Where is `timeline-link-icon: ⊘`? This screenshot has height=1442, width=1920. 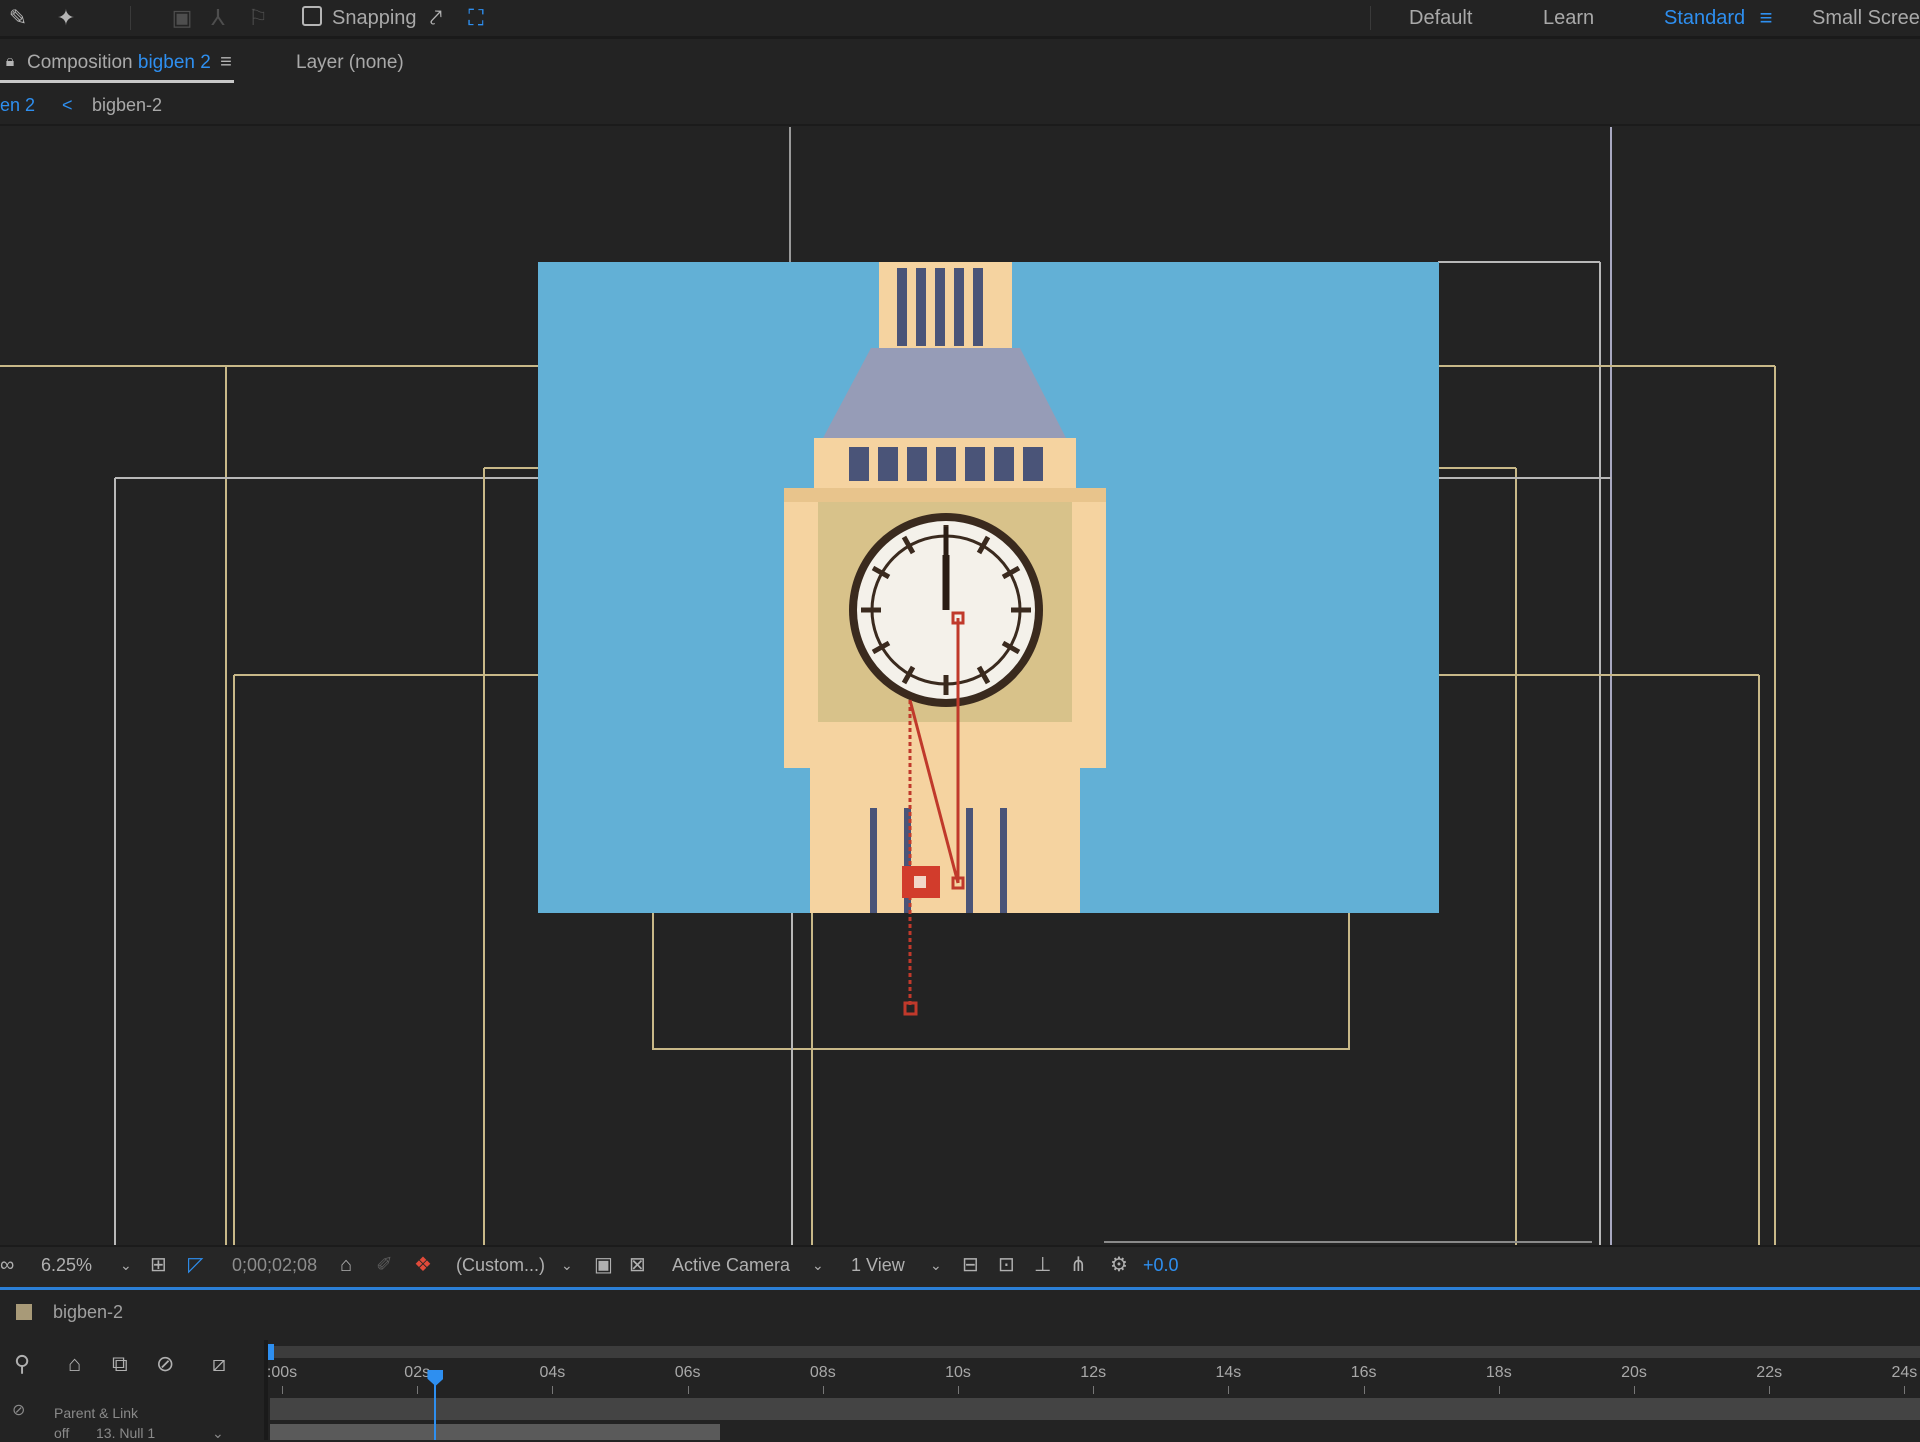 timeline-link-icon: ⊘ is located at coordinates (18, 1411).